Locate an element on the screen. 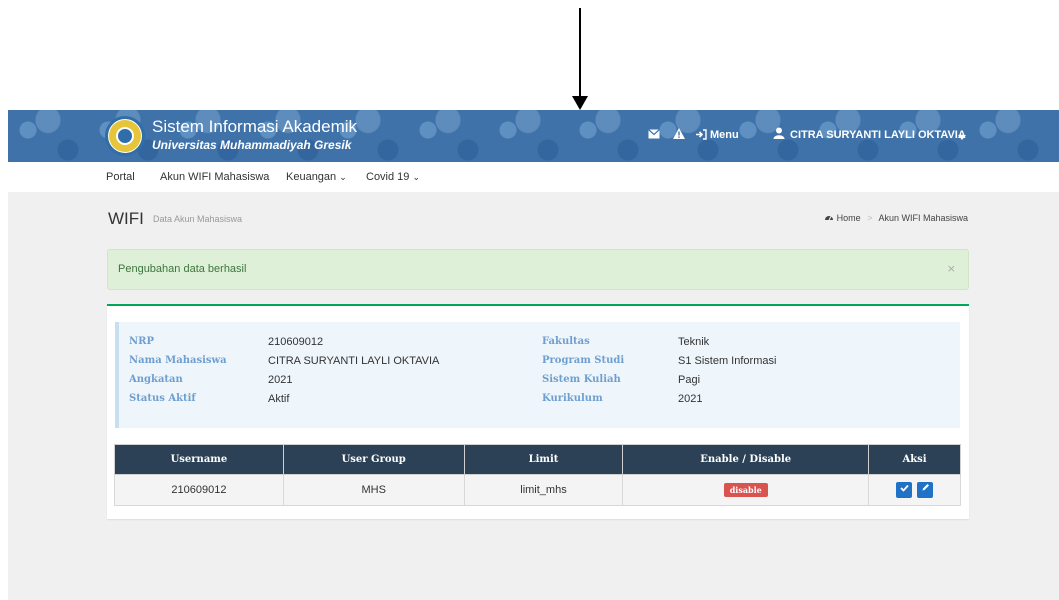 This screenshot has height=600, width=1059. value-angkatan: 2021 is located at coordinates (280, 380).